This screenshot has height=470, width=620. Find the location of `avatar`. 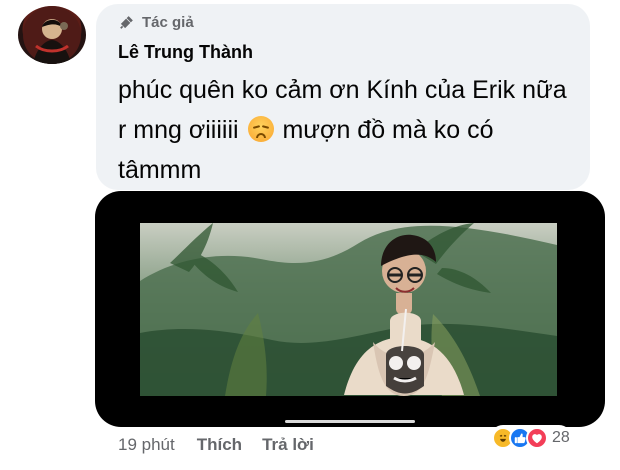

avatar is located at coordinates (52, 35).